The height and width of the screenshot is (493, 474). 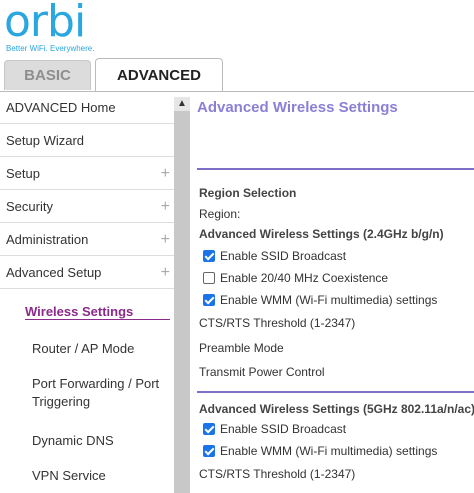 I want to click on title-divider, so click(x=335, y=169).